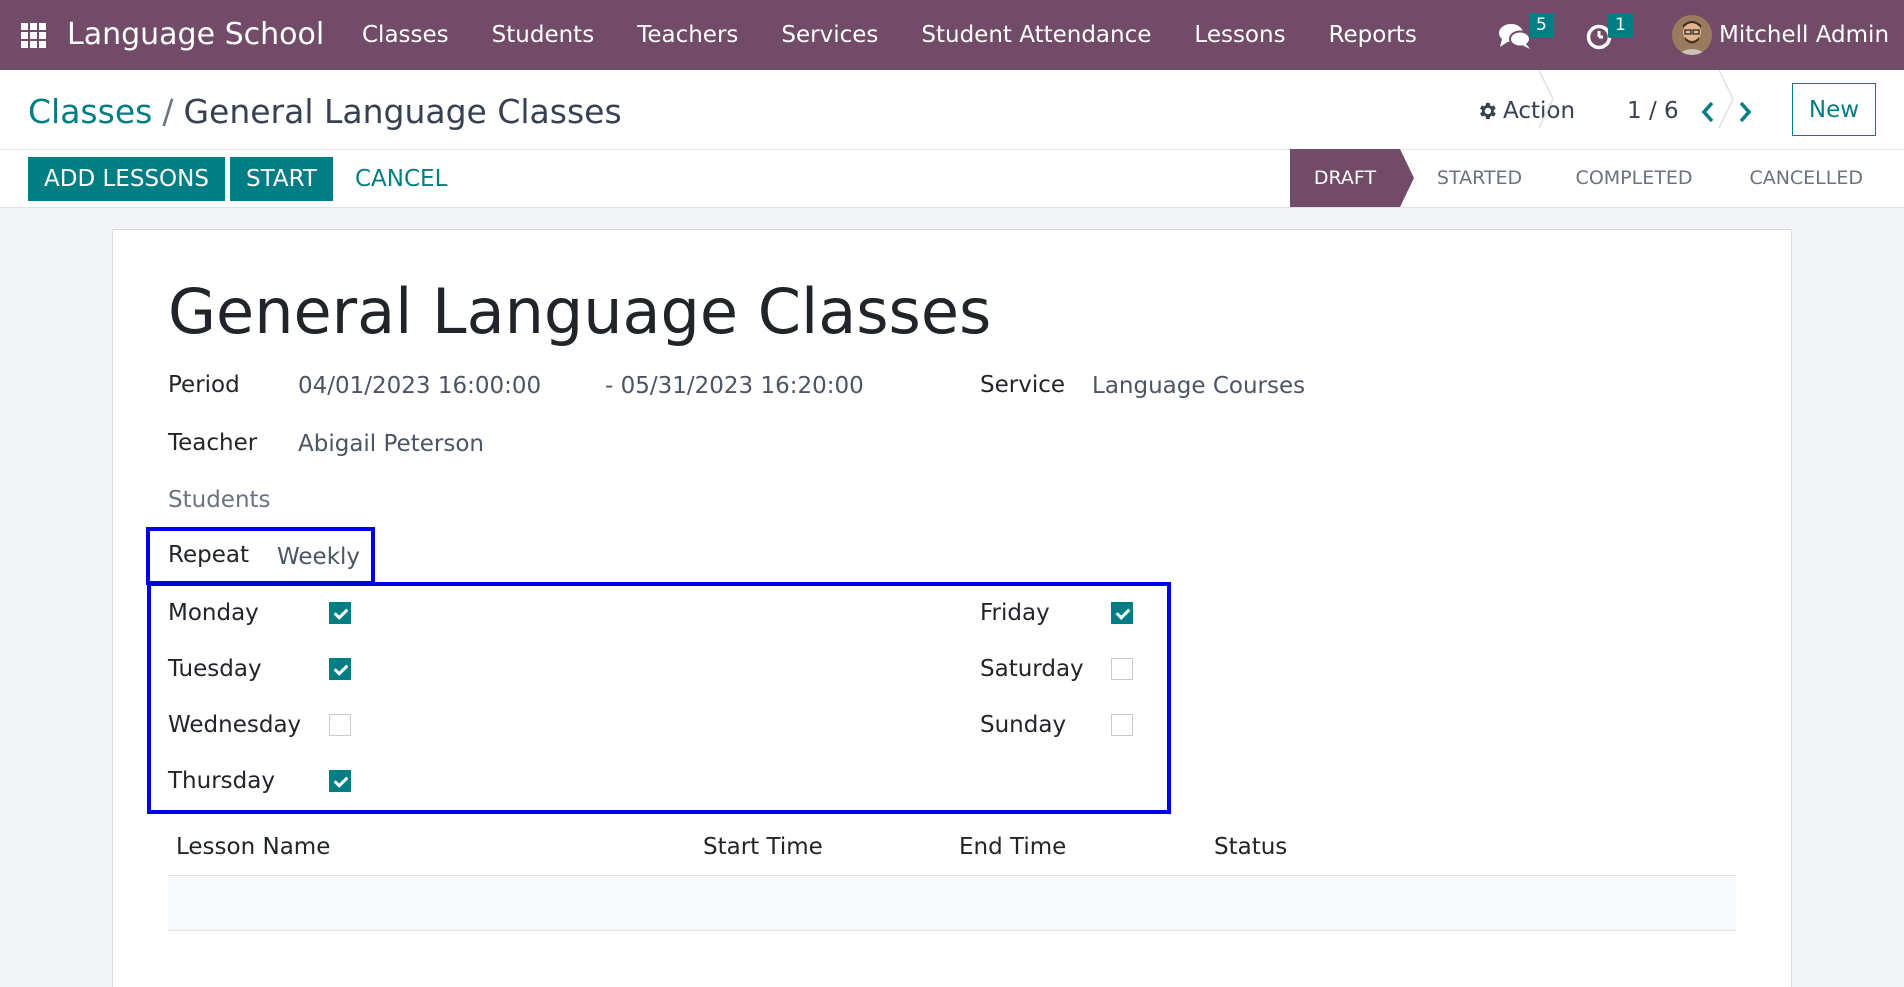 The image size is (1904, 987). Describe the element at coordinates (391, 444) in the screenshot. I see `teacher-field: Abigail Peterson` at that location.